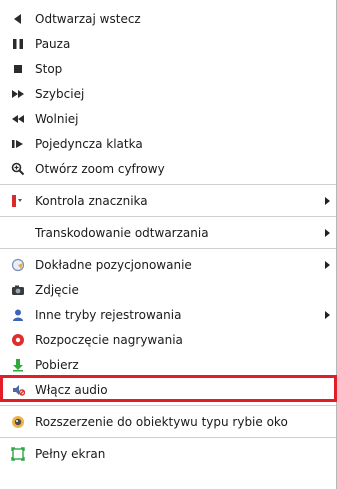 The width and height of the screenshot is (337, 489). I want to click on audio-icon, so click(18, 390).